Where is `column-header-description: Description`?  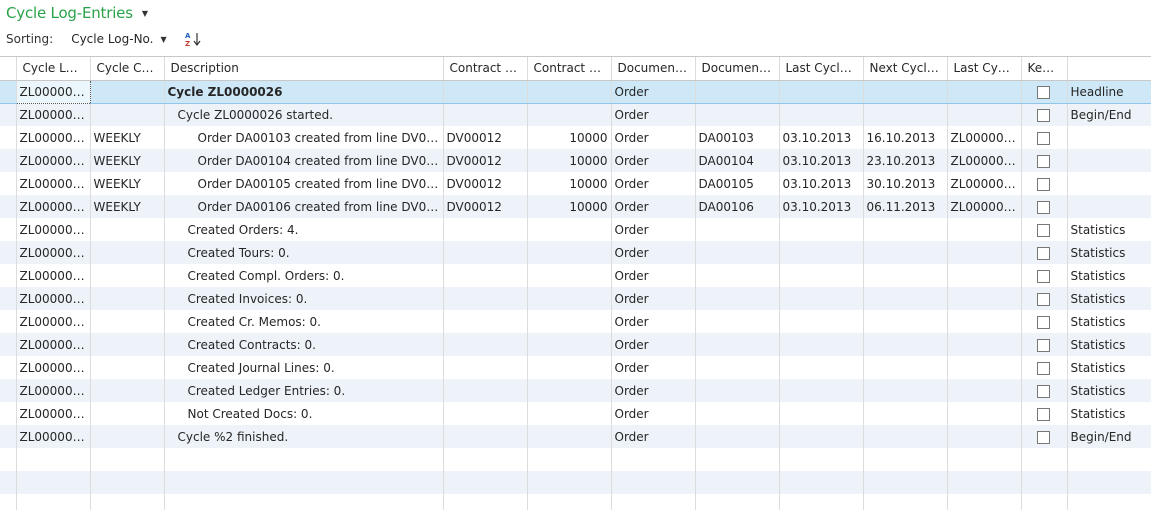 column-header-description: Description is located at coordinates (304, 69).